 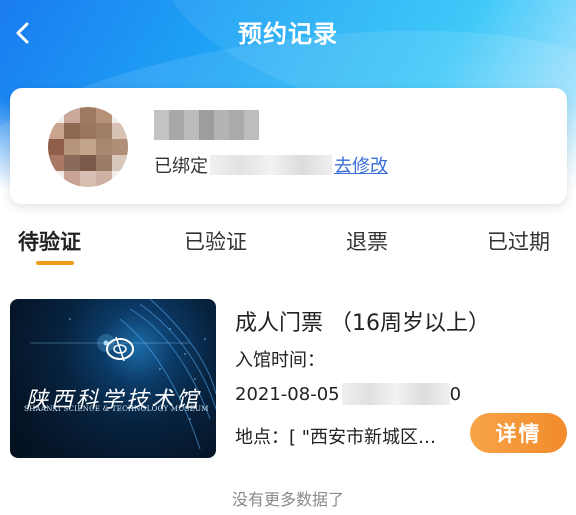 I want to click on entry-time-label: 入馆时间：, so click(x=280, y=360).